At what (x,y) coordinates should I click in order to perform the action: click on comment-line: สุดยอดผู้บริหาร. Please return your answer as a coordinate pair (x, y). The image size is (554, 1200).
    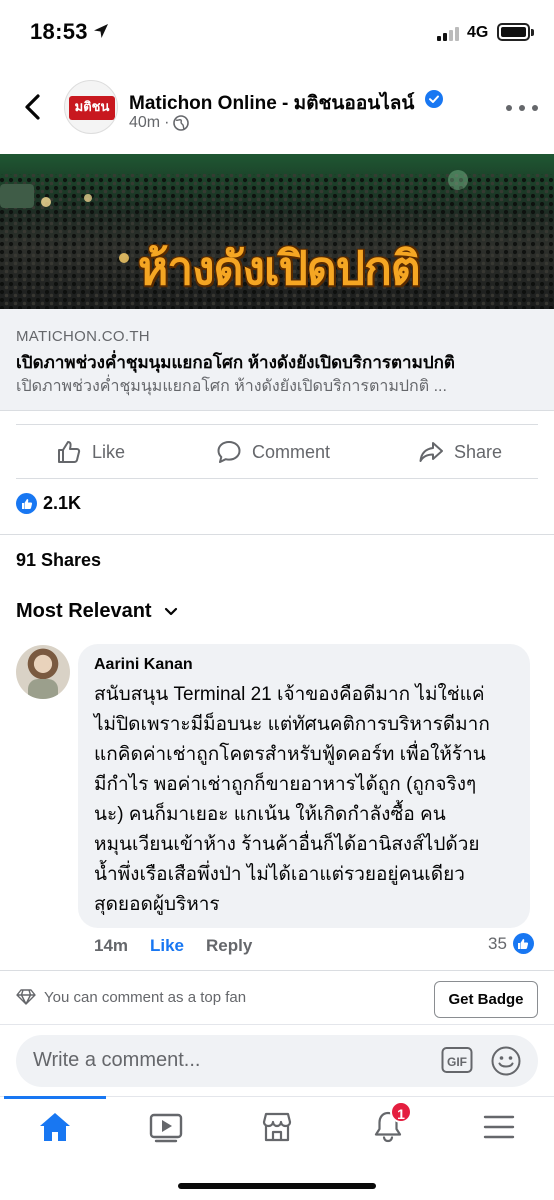
    Looking at the image, I should click on (157, 904).